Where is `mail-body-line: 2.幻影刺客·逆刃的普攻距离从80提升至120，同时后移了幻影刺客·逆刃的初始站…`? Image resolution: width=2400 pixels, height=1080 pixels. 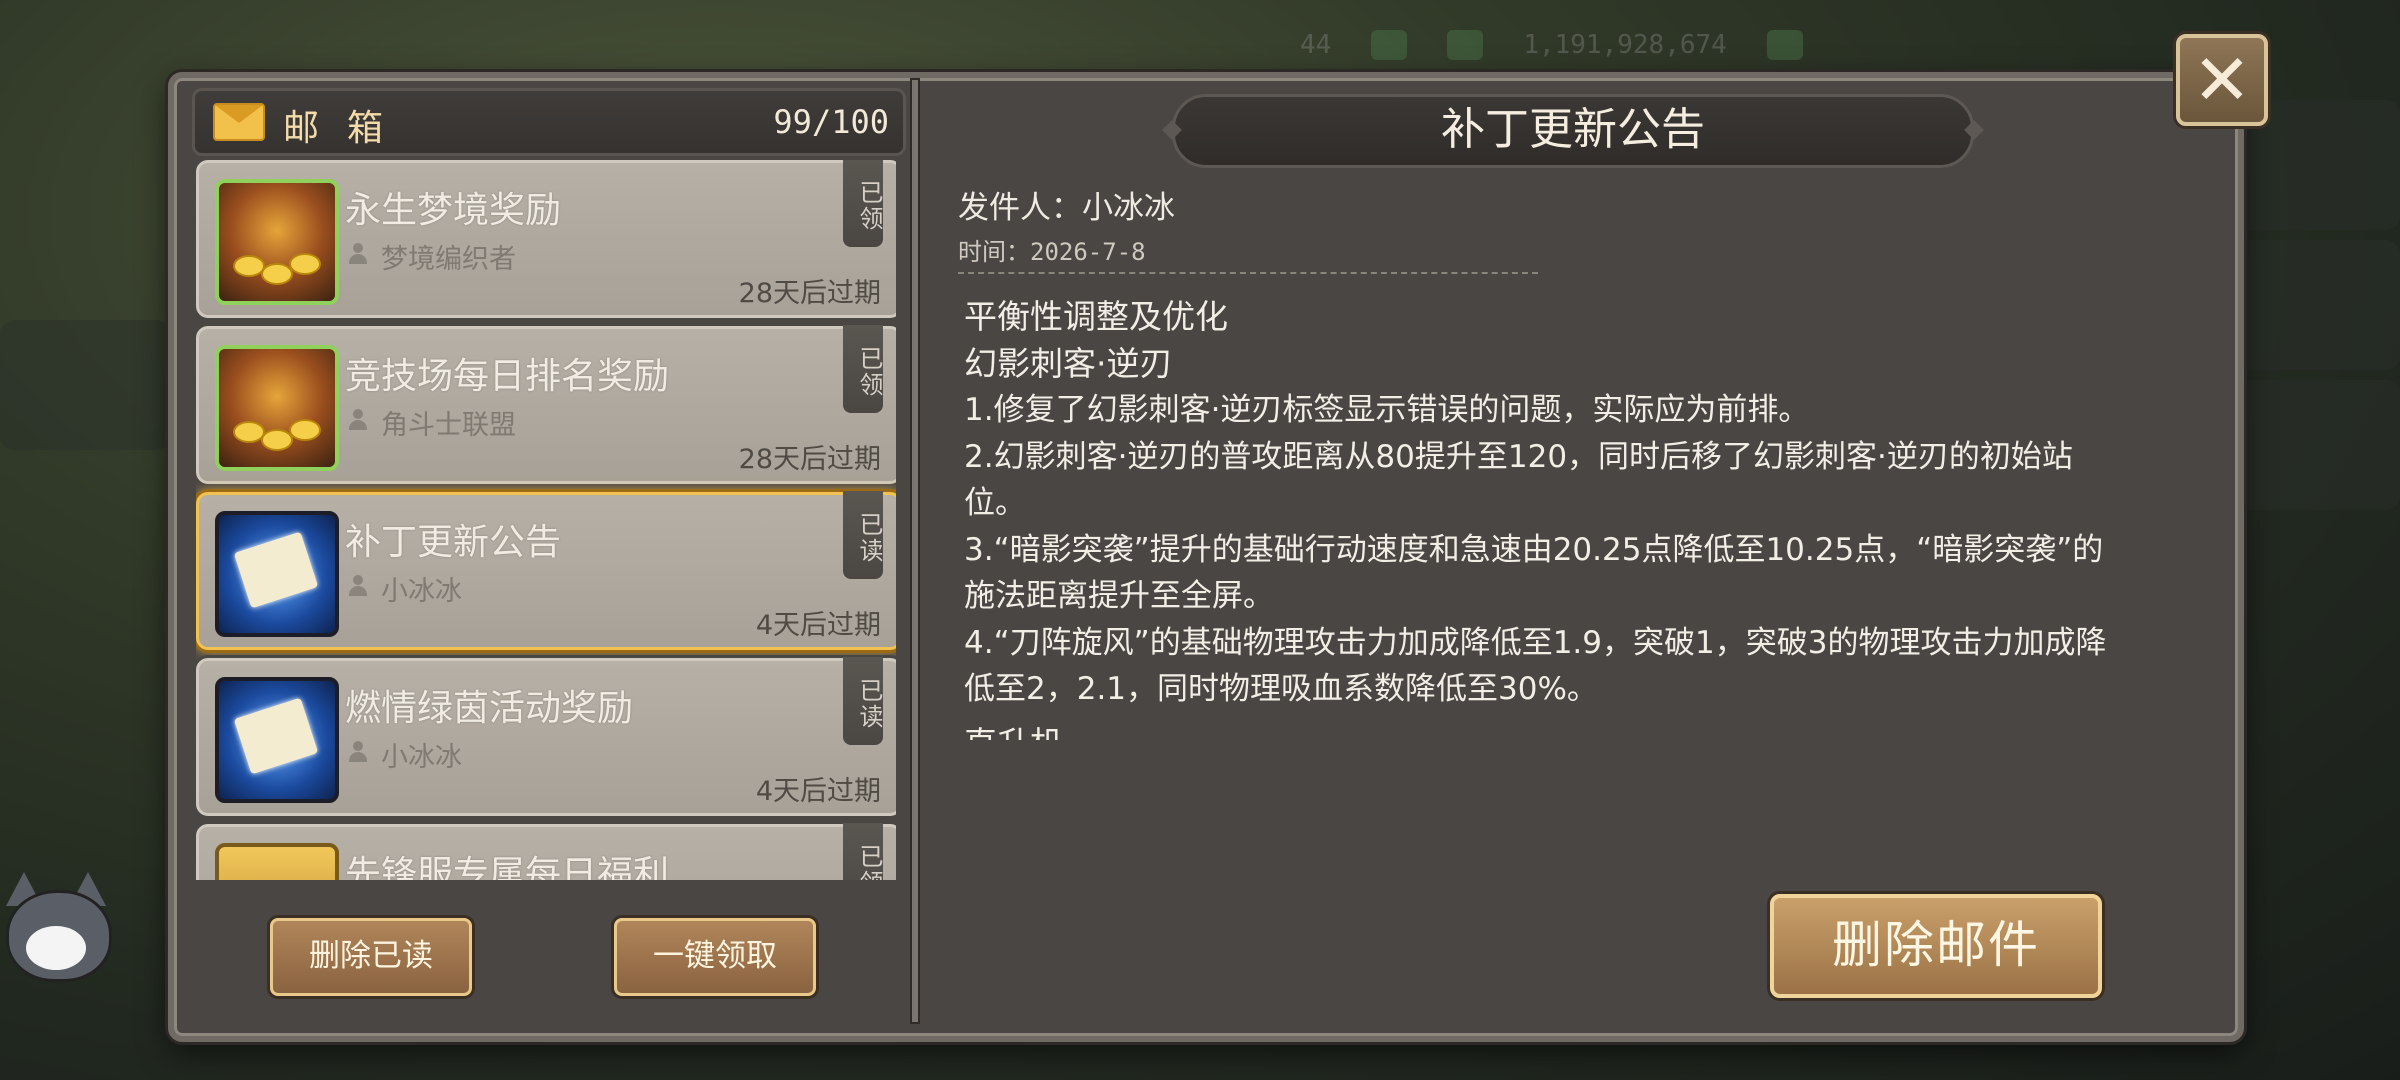
mail-body-line: 2.幻影刺客·逆刃的普攻距离从80提升至120，同时后移了幻影刺客·逆刃的初始站… is located at coordinates (1518, 480).